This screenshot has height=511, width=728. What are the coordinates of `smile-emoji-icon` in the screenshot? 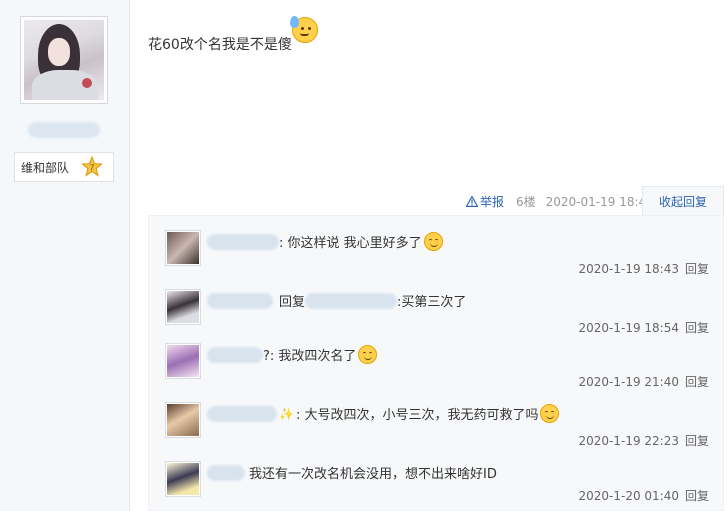 It's located at (368, 354).